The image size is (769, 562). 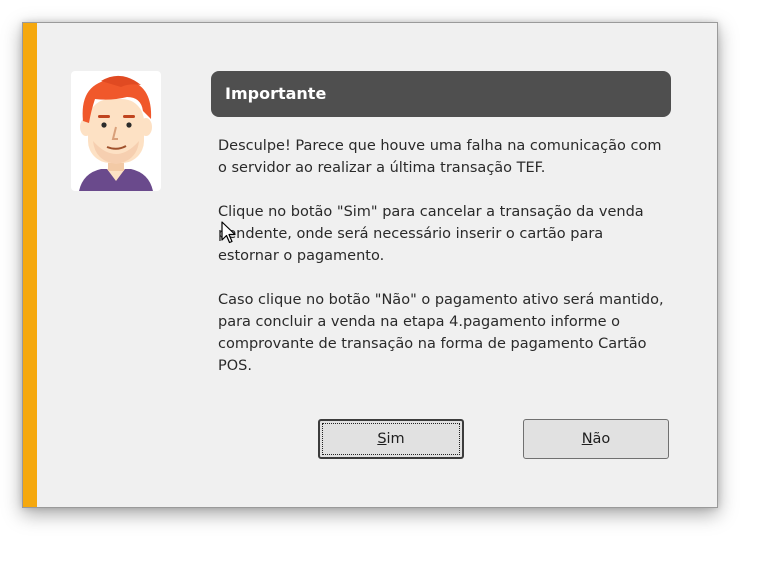 I want to click on no-button-mnemonic: N, so click(x=587, y=439).